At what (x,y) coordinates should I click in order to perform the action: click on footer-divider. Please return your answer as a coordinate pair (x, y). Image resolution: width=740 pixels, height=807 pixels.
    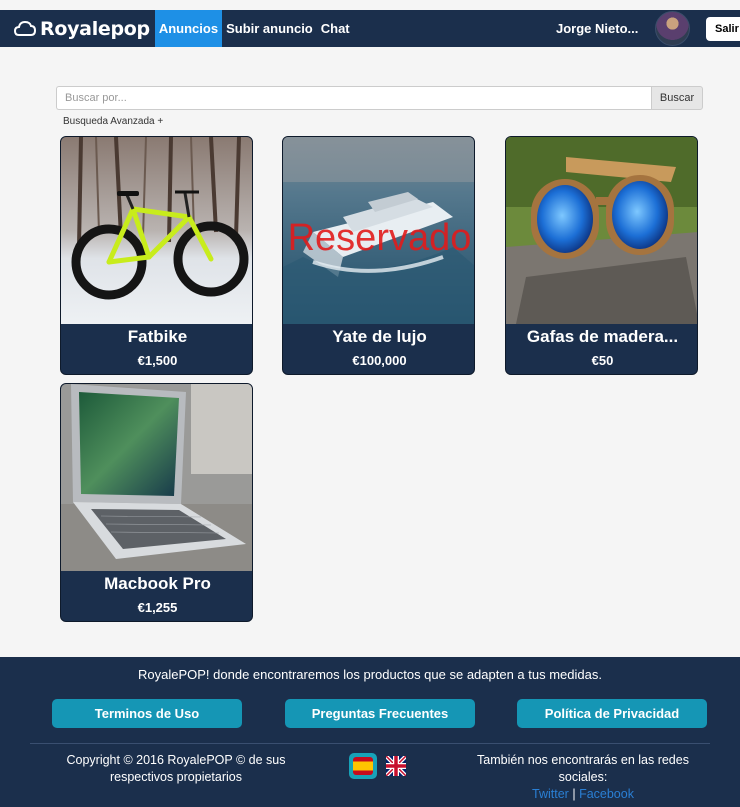
    Looking at the image, I should click on (370, 743).